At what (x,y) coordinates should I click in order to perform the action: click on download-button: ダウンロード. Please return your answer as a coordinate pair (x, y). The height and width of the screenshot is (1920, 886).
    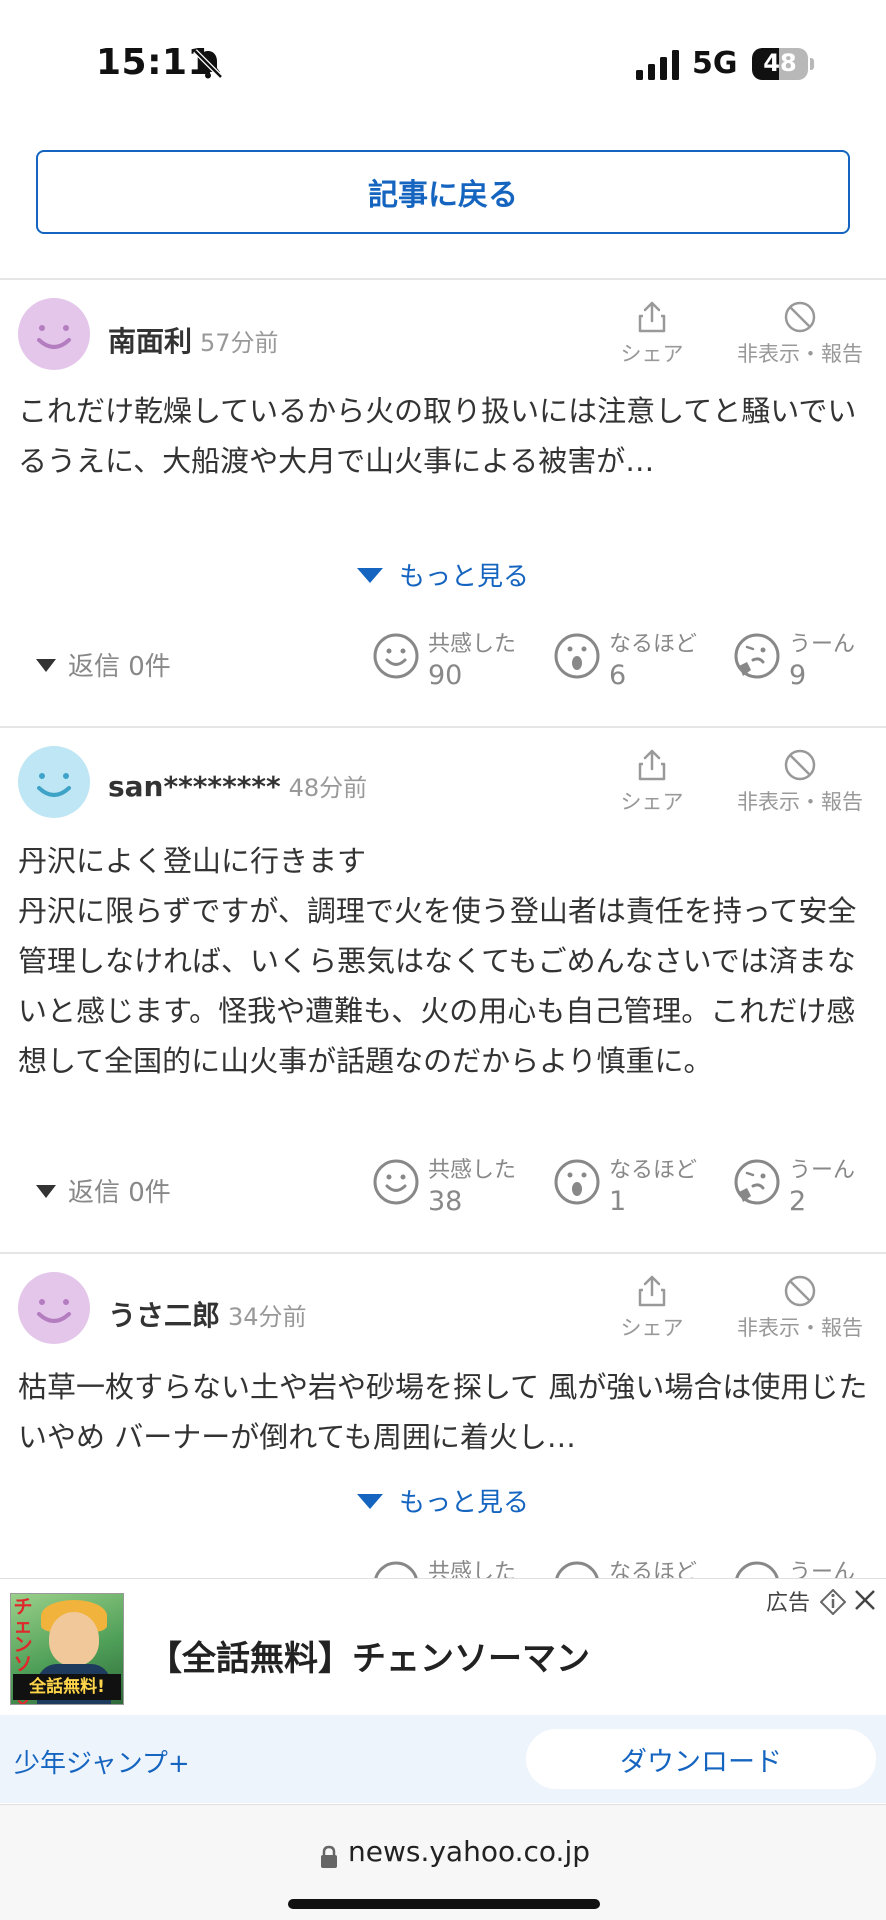
    Looking at the image, I should click on (701, 1759).